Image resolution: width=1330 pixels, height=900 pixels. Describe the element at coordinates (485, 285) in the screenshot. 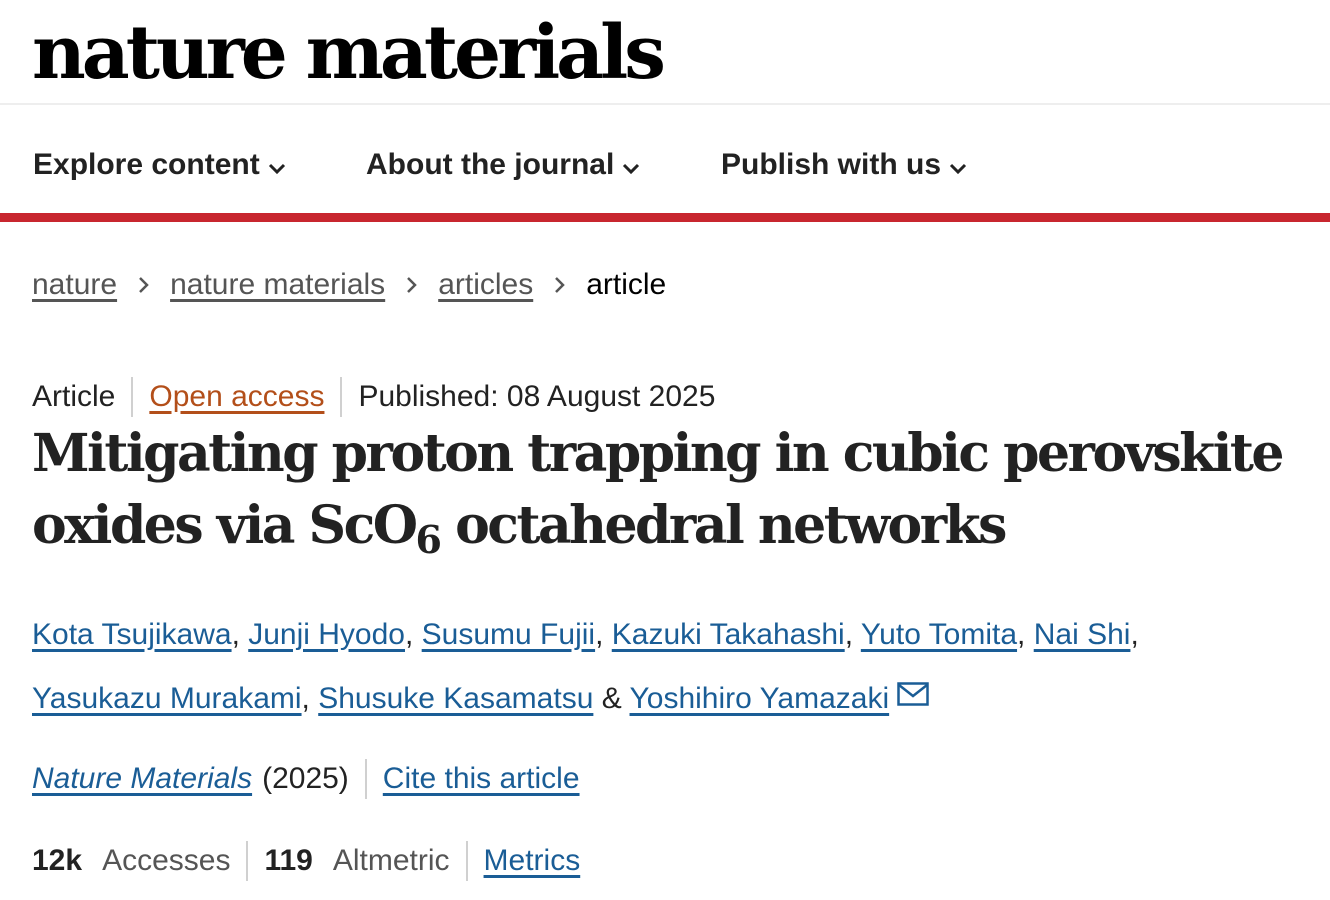

I see `breadcrumb-articles: articles` at that location.